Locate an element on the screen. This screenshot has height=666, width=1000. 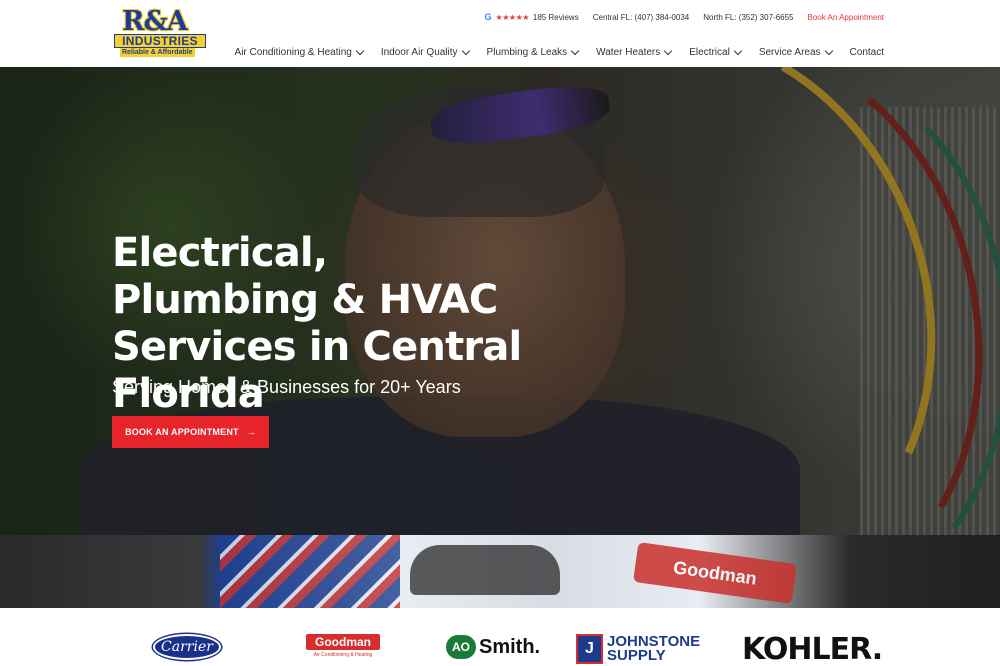
carrier-logo: Carrier is located at coordinates (187, 647).